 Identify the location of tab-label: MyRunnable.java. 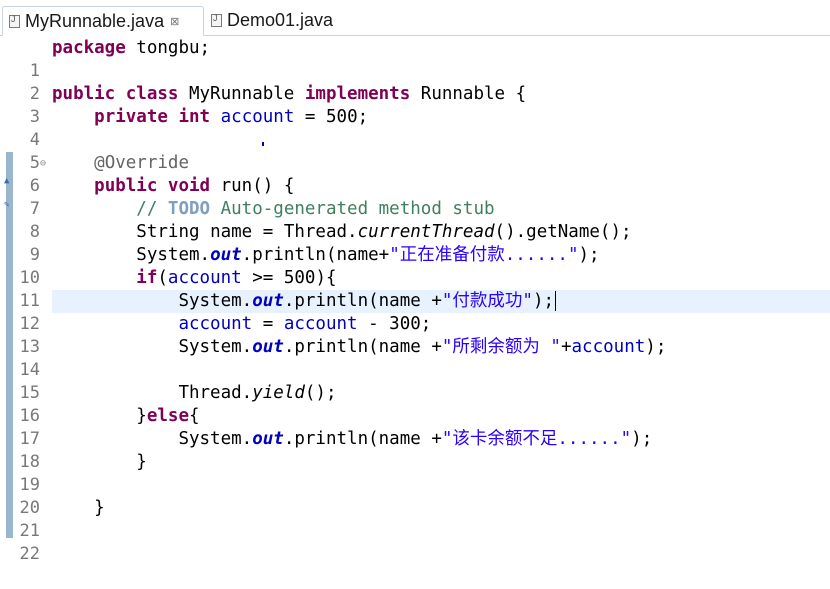
(95, 20).